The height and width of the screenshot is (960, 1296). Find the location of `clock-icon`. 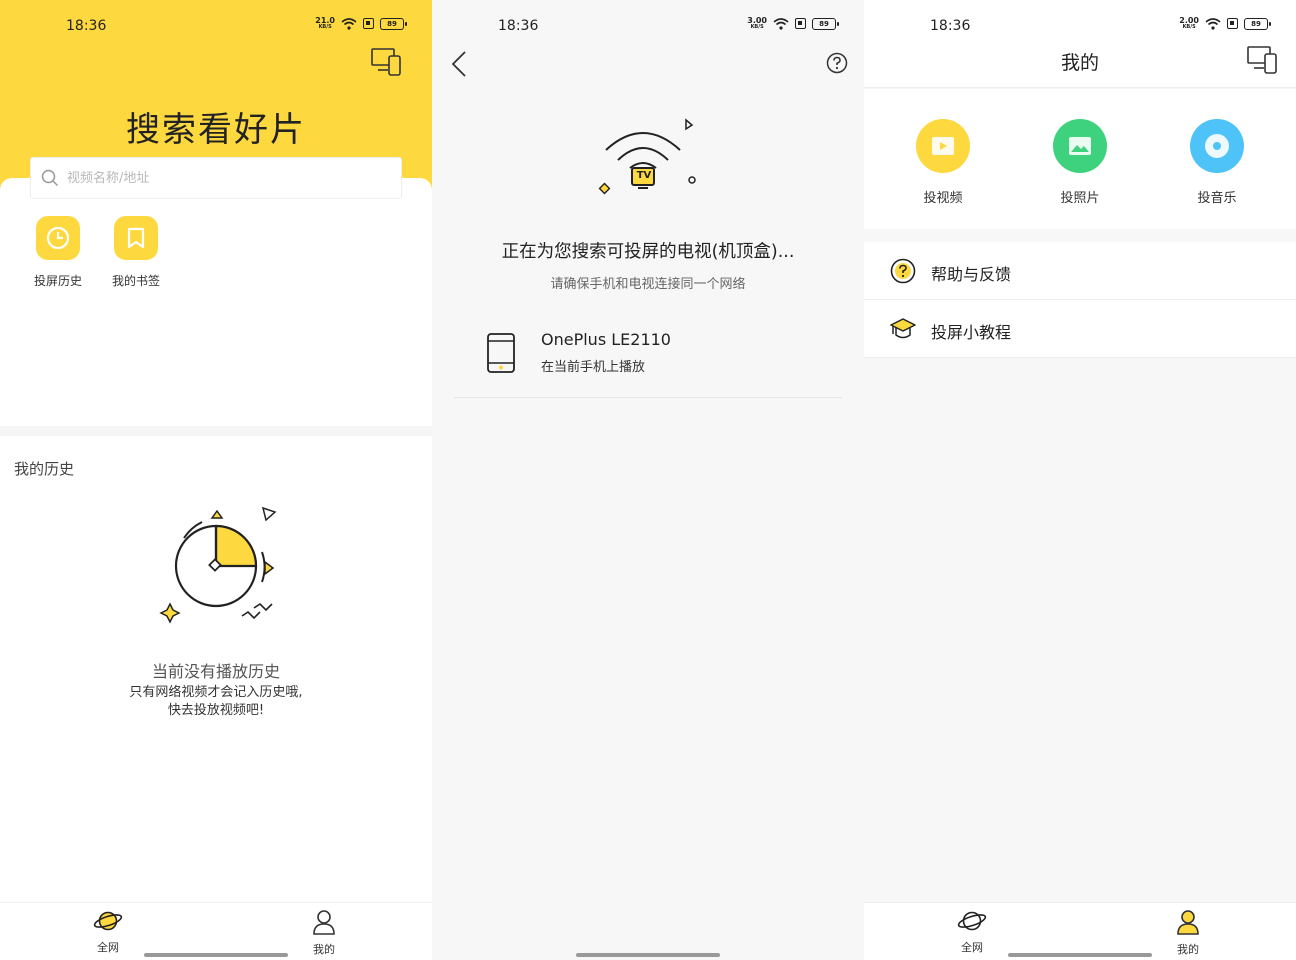

clock-icon is located at coordinates (58, 238).